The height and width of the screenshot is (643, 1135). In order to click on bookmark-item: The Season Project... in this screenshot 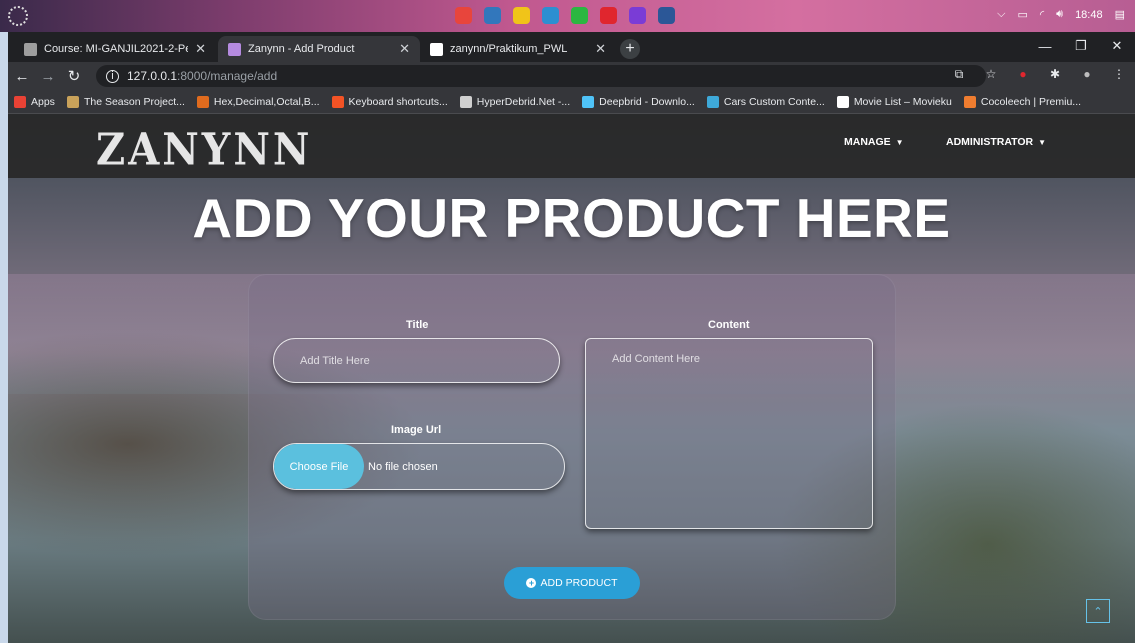, I will do `click(125, 101)`.